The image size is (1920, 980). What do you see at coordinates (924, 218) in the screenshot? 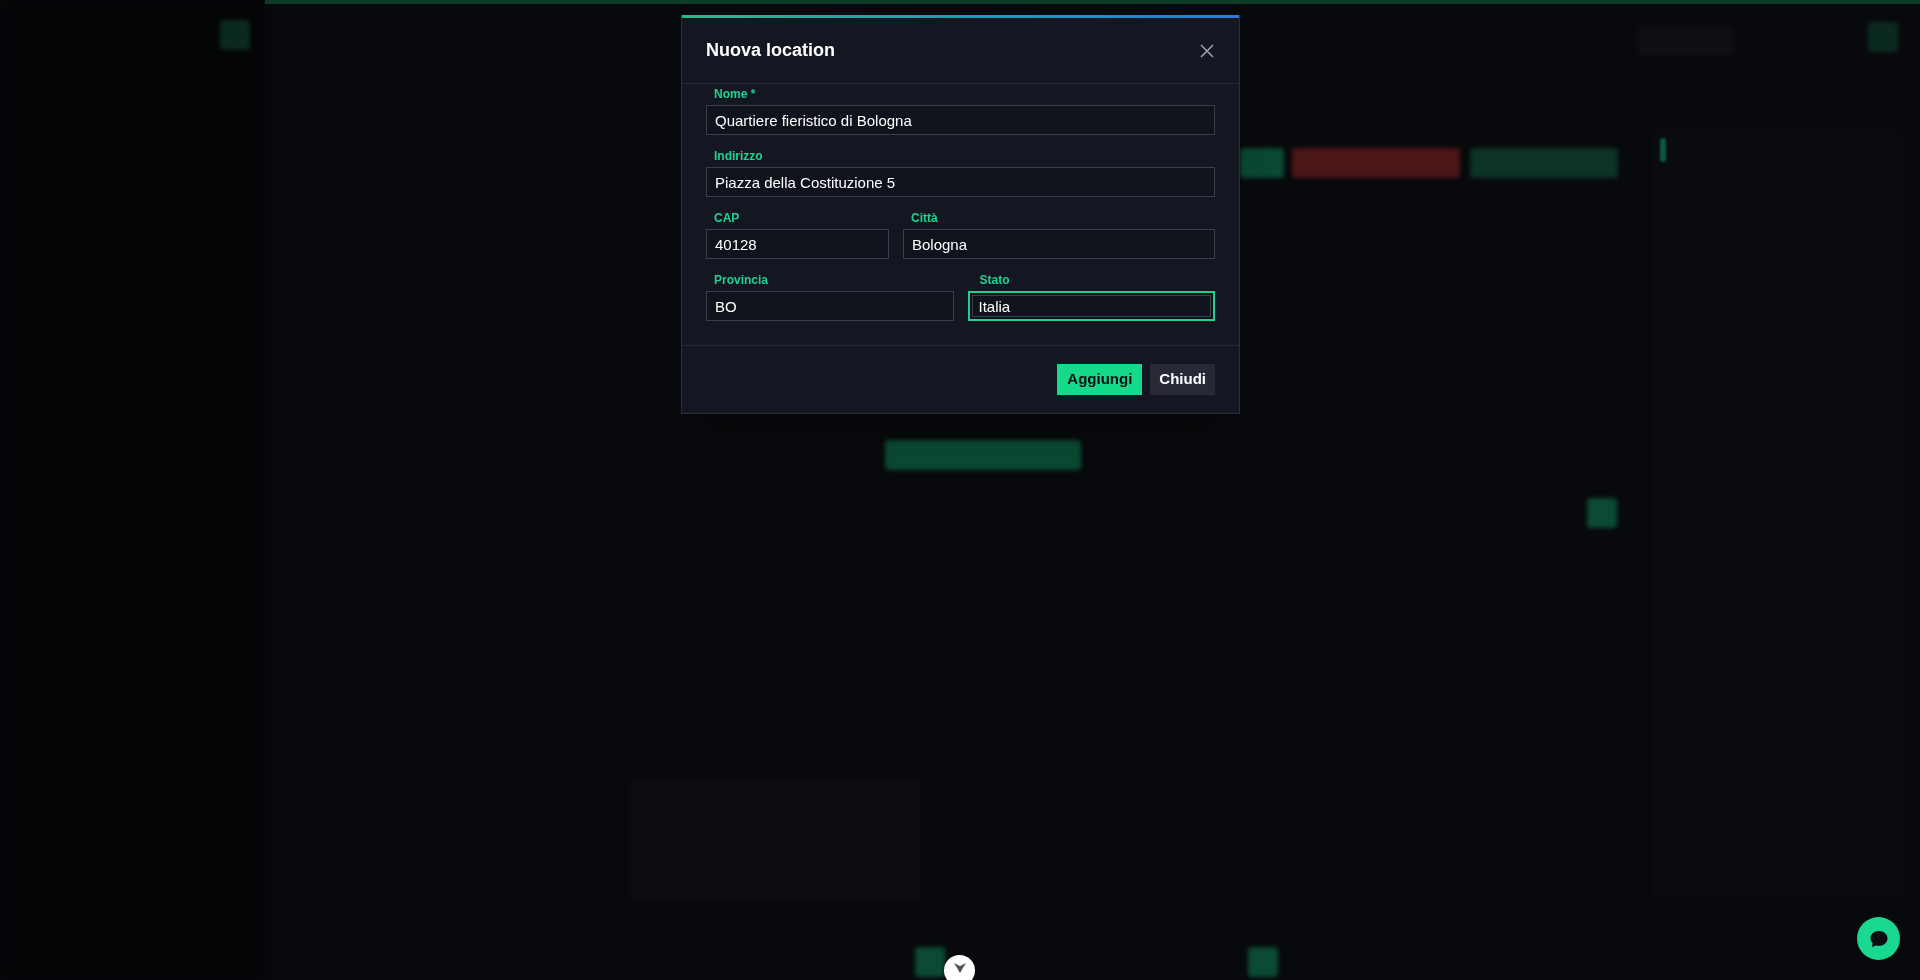
I see `field-label: Città` at bounding box center [924, 218].